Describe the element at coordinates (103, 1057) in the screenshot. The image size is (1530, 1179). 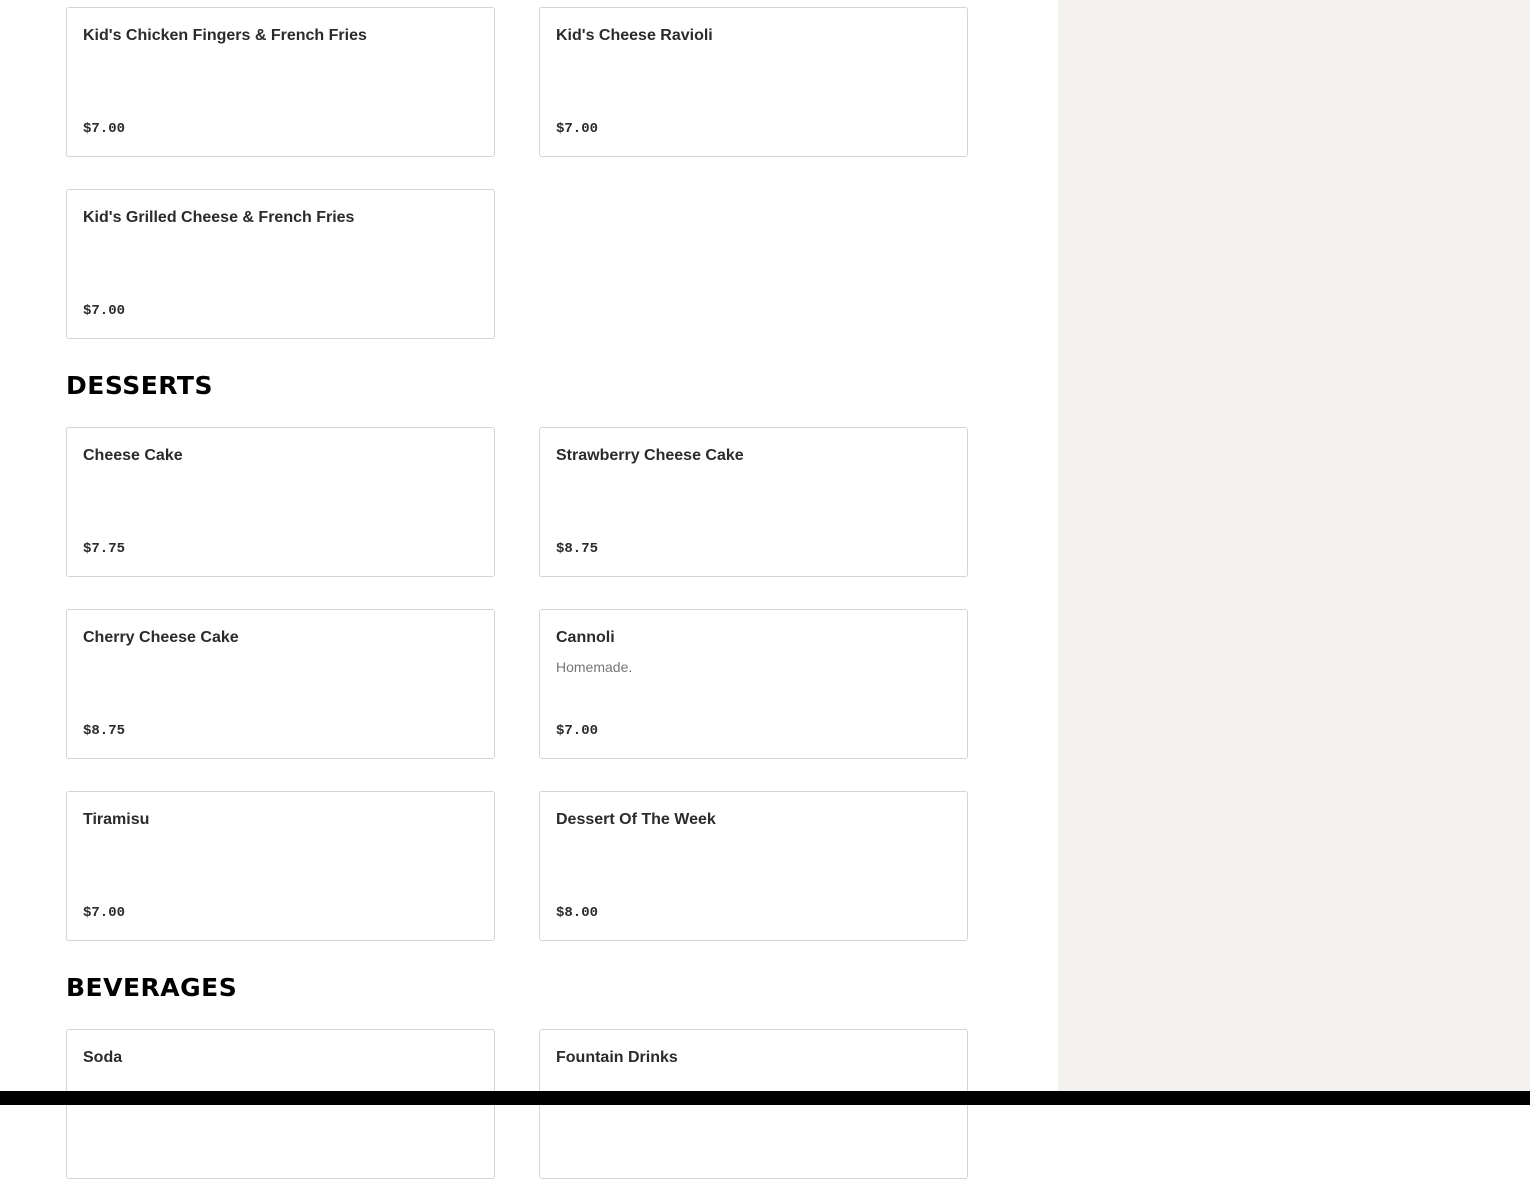
I see `menu-item-name: Soda` at that location.